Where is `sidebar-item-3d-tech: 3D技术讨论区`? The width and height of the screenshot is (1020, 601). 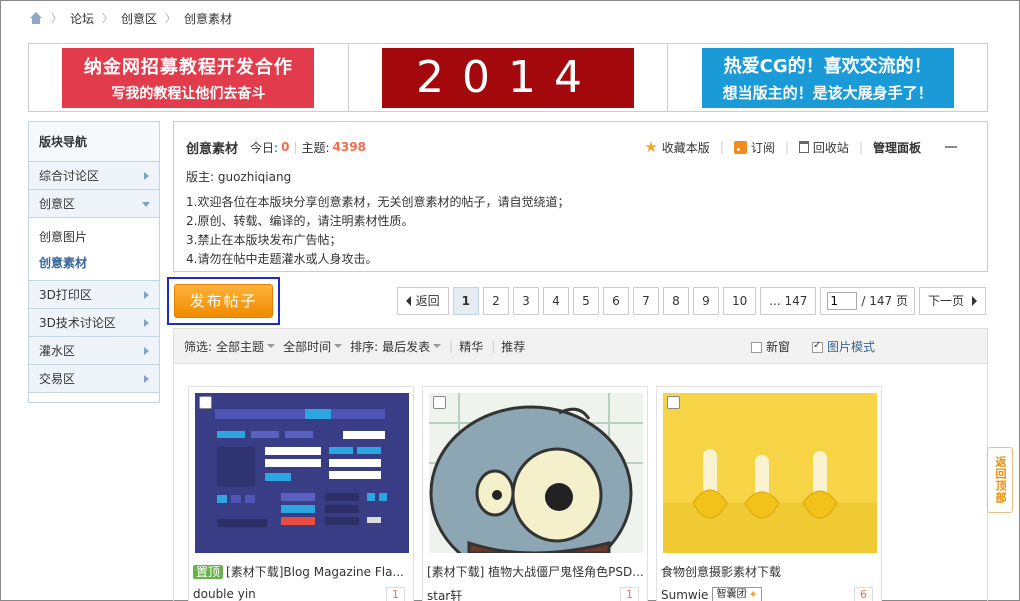
sidebar-item-3d-tech: 3D技术讨论区 is located at coordinates (94, 323).